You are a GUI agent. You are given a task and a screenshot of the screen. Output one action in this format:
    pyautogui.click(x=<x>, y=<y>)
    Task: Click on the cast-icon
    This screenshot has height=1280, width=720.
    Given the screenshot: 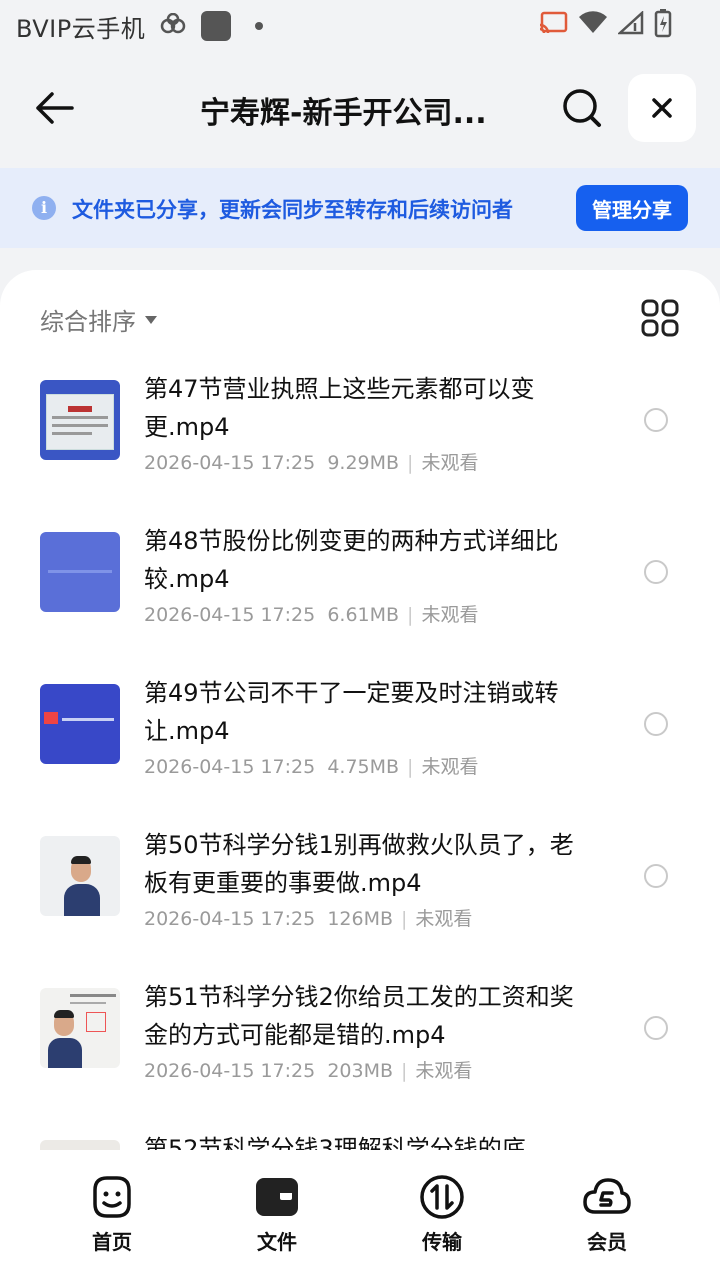 What is the action you would take?
    pyautogui.click(x=553, y=25)
    